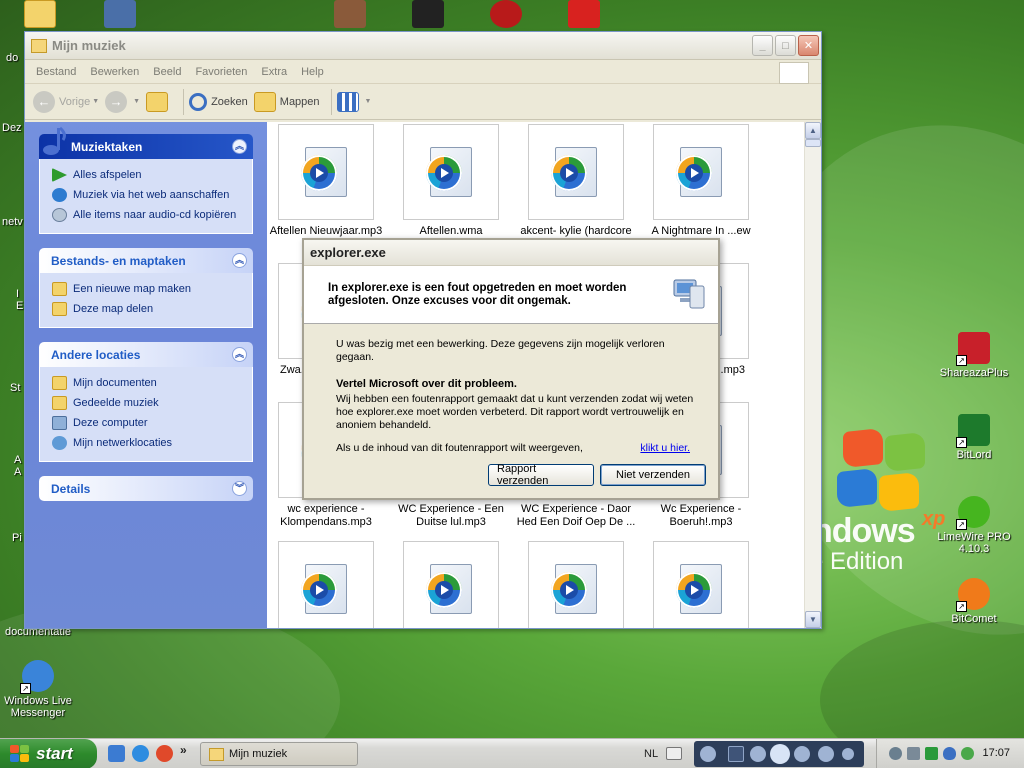 This screenshot has height=768, width=1024. I want to click on messenger-tray-icon, so click(967, 753).